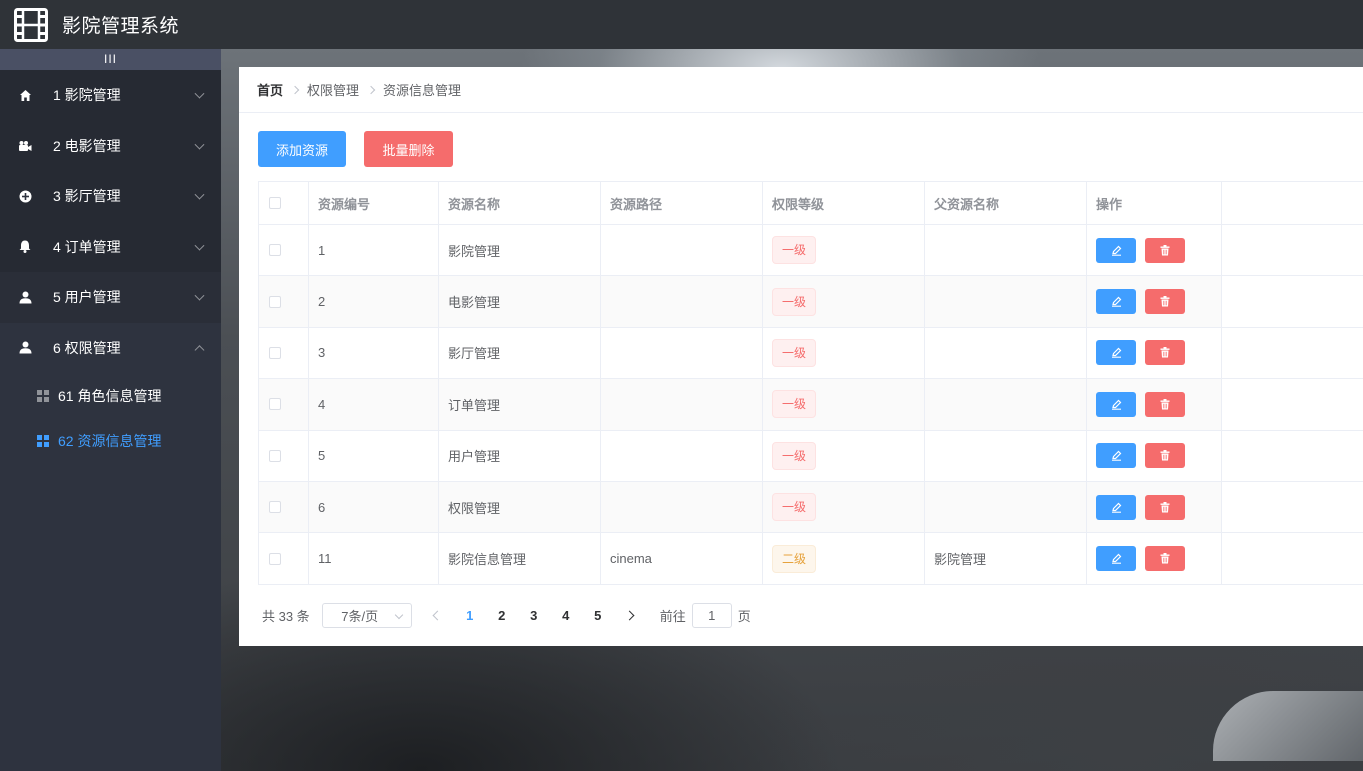 This screenshot has width=1363, height=771. Describe the element at coordinates (374, 353) in the screenshot. I see `cell-id: 3` at that location.